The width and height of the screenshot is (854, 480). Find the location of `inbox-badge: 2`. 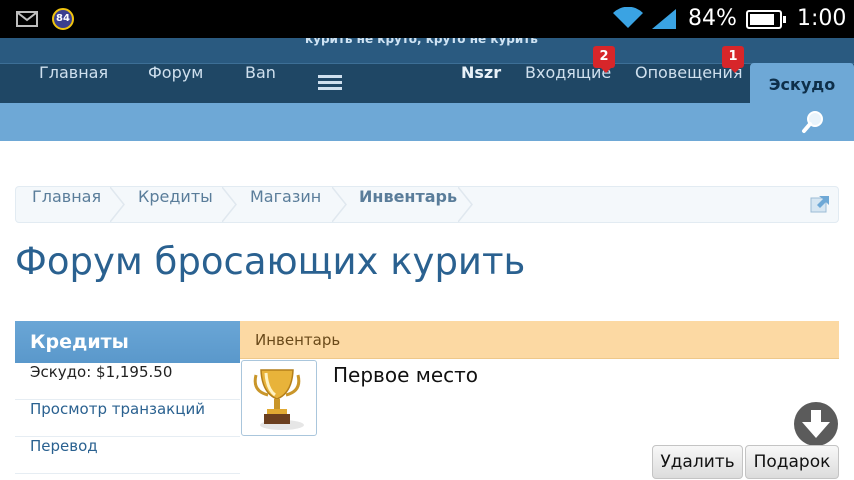

inbox-badge: 2 is located at coordinates (604, 59).